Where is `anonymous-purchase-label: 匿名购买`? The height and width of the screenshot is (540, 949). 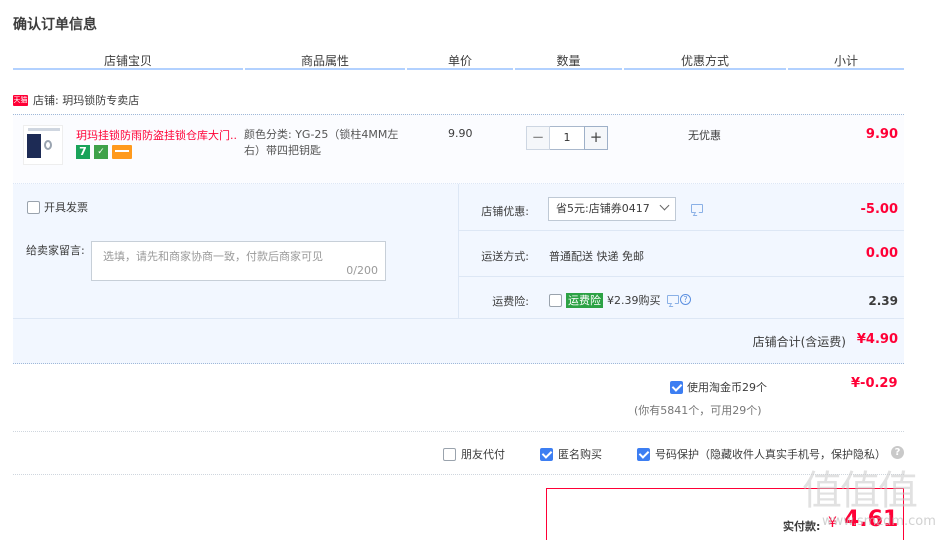 anonymous-purchase-label: 匿名购买 is located at coordinates (580, 454).